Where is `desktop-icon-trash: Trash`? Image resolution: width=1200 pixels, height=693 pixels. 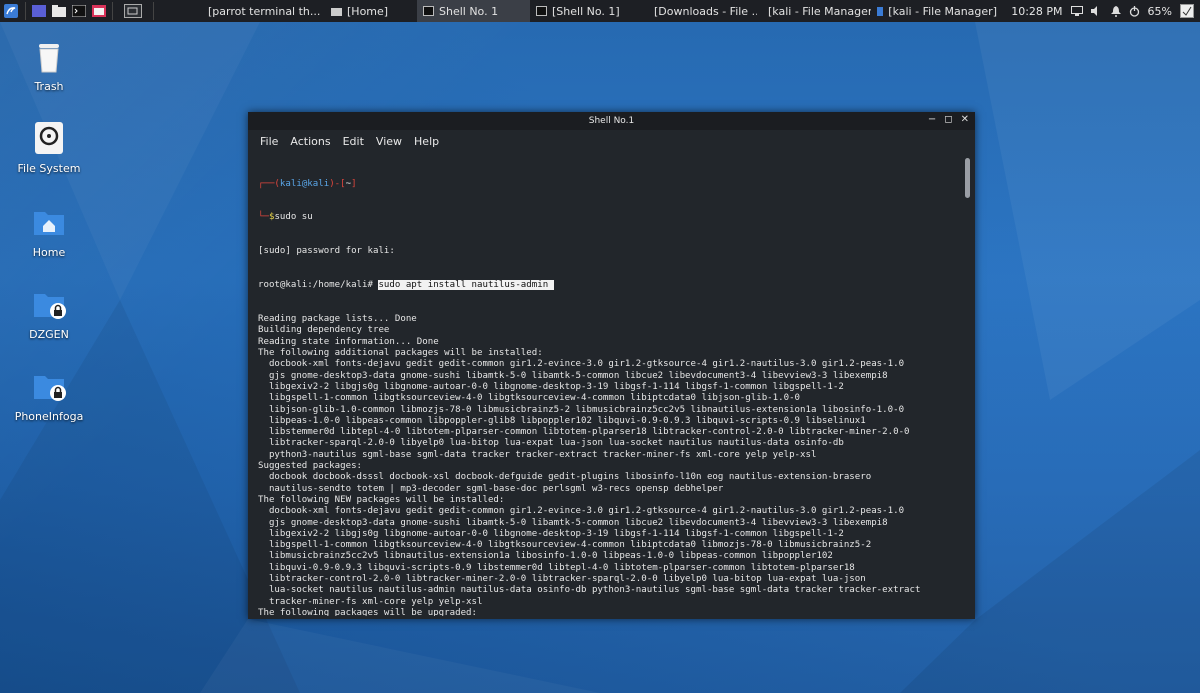
desktop-icon-trash: Trash is located at coordinates (49, 65).